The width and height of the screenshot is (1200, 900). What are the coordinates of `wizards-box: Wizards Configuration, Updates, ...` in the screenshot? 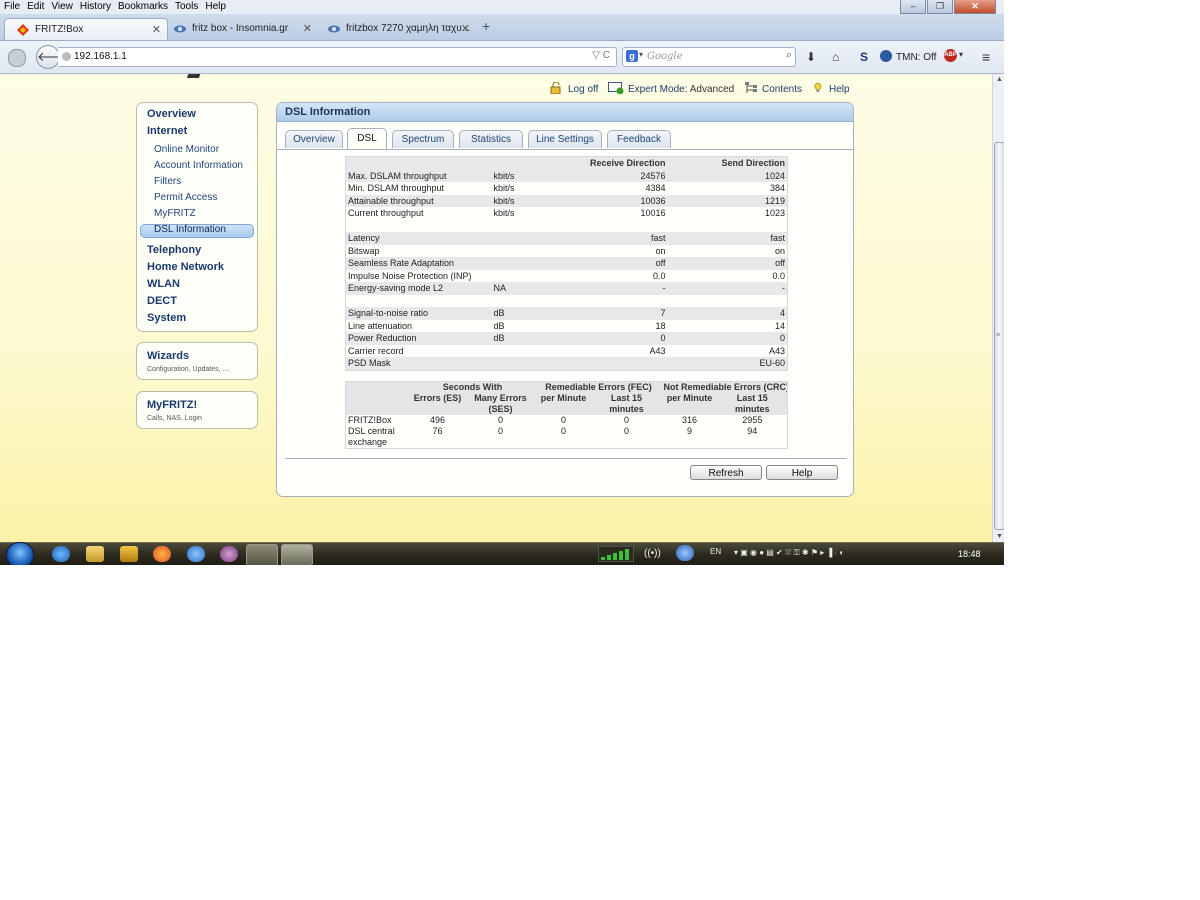 It's located at (197, 361).